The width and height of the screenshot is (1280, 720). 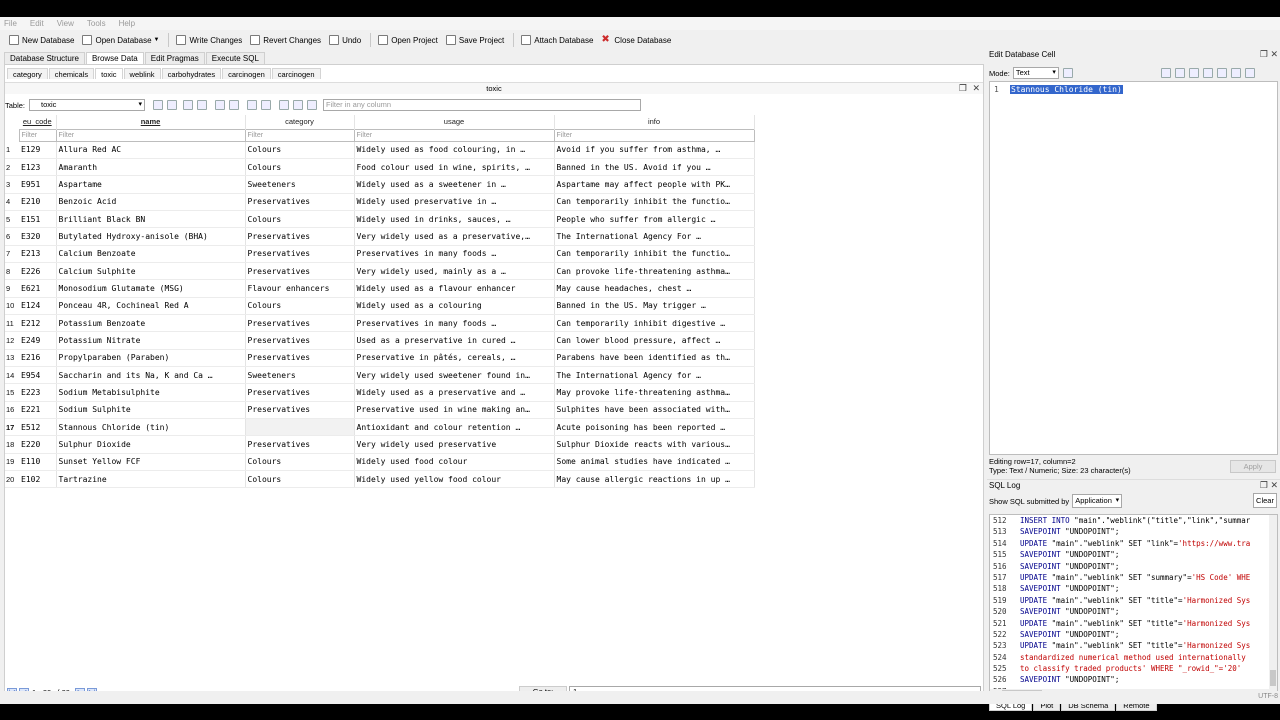 What do you see at coordinates (151, 122) in the screenshot?
I see `column-header-name: name` at bounding box center [151, 122].